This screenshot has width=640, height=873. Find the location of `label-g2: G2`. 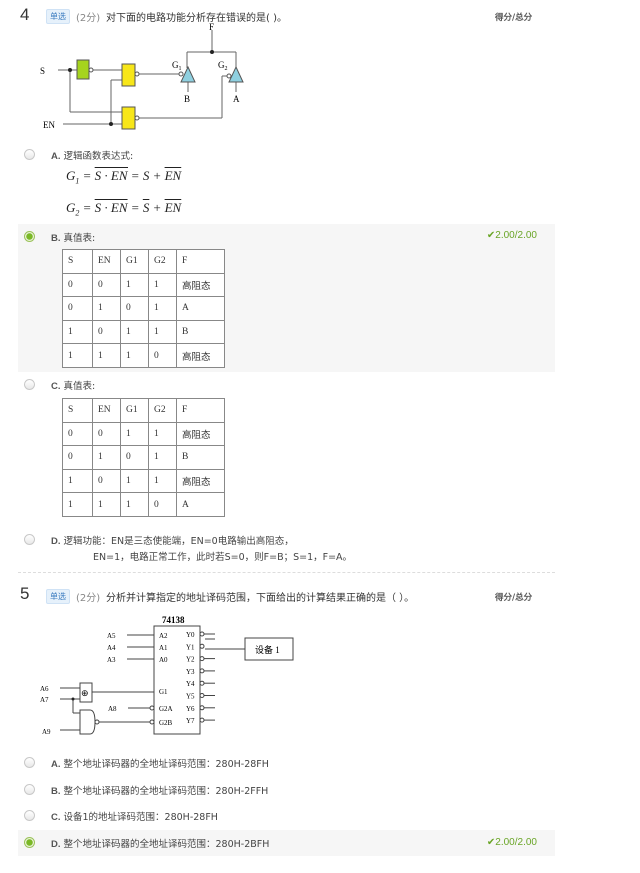

label-g2: G2 is located at coordinates (223, 66).